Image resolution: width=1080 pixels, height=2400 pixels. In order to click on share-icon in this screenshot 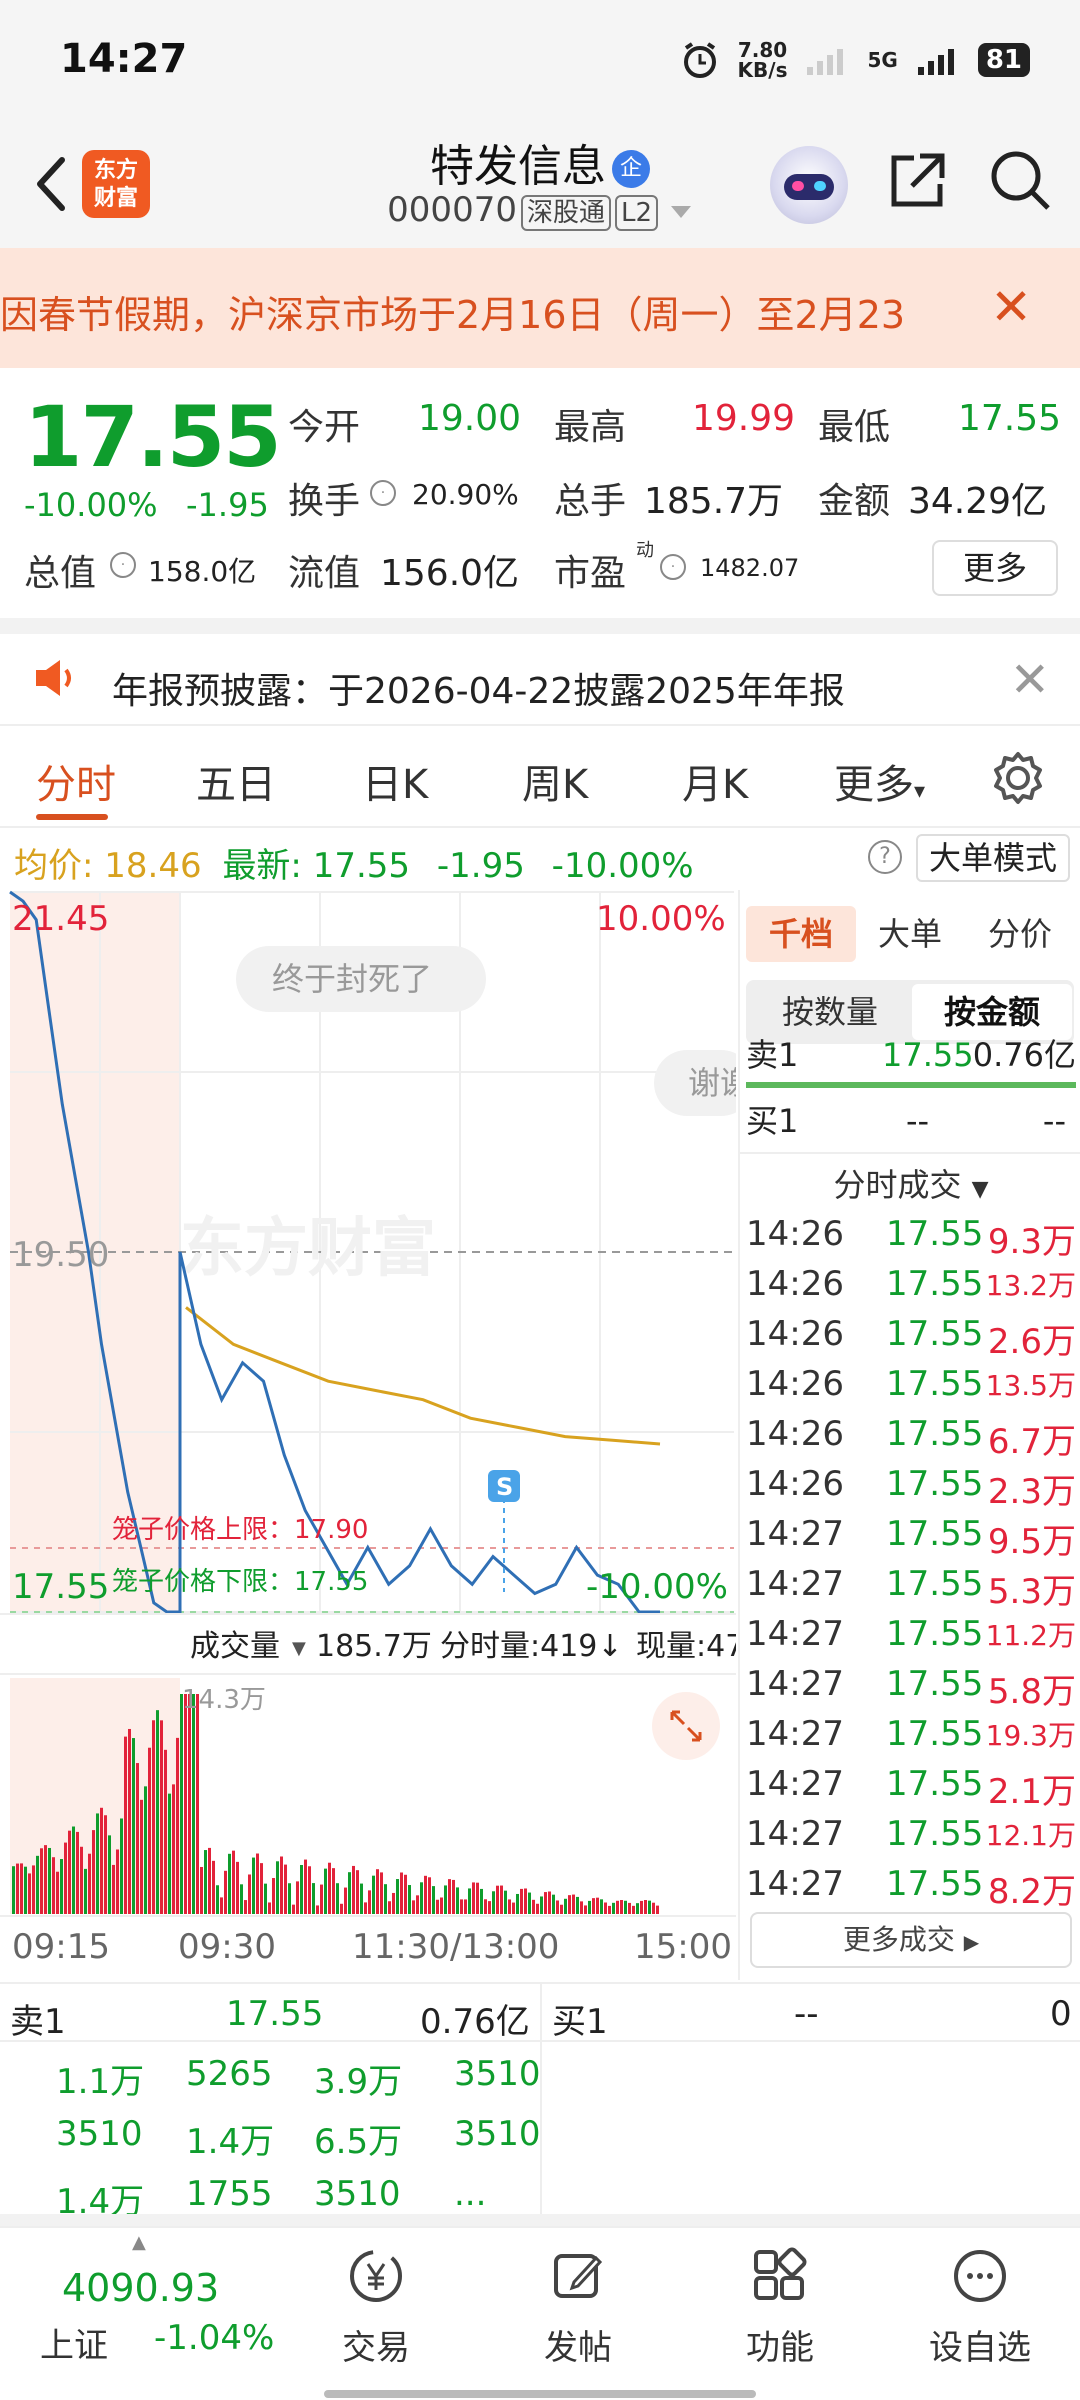, I will do `click(917, 181)`.